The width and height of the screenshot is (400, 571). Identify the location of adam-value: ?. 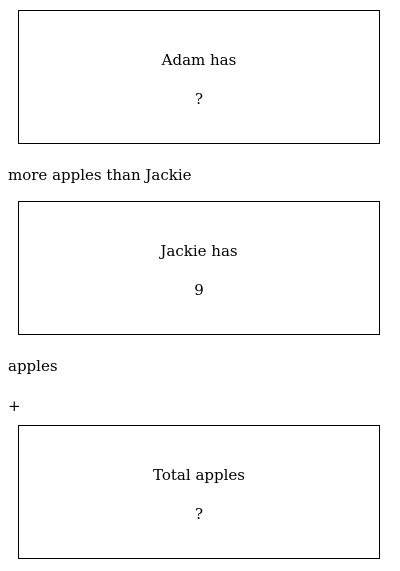
(199, 99).